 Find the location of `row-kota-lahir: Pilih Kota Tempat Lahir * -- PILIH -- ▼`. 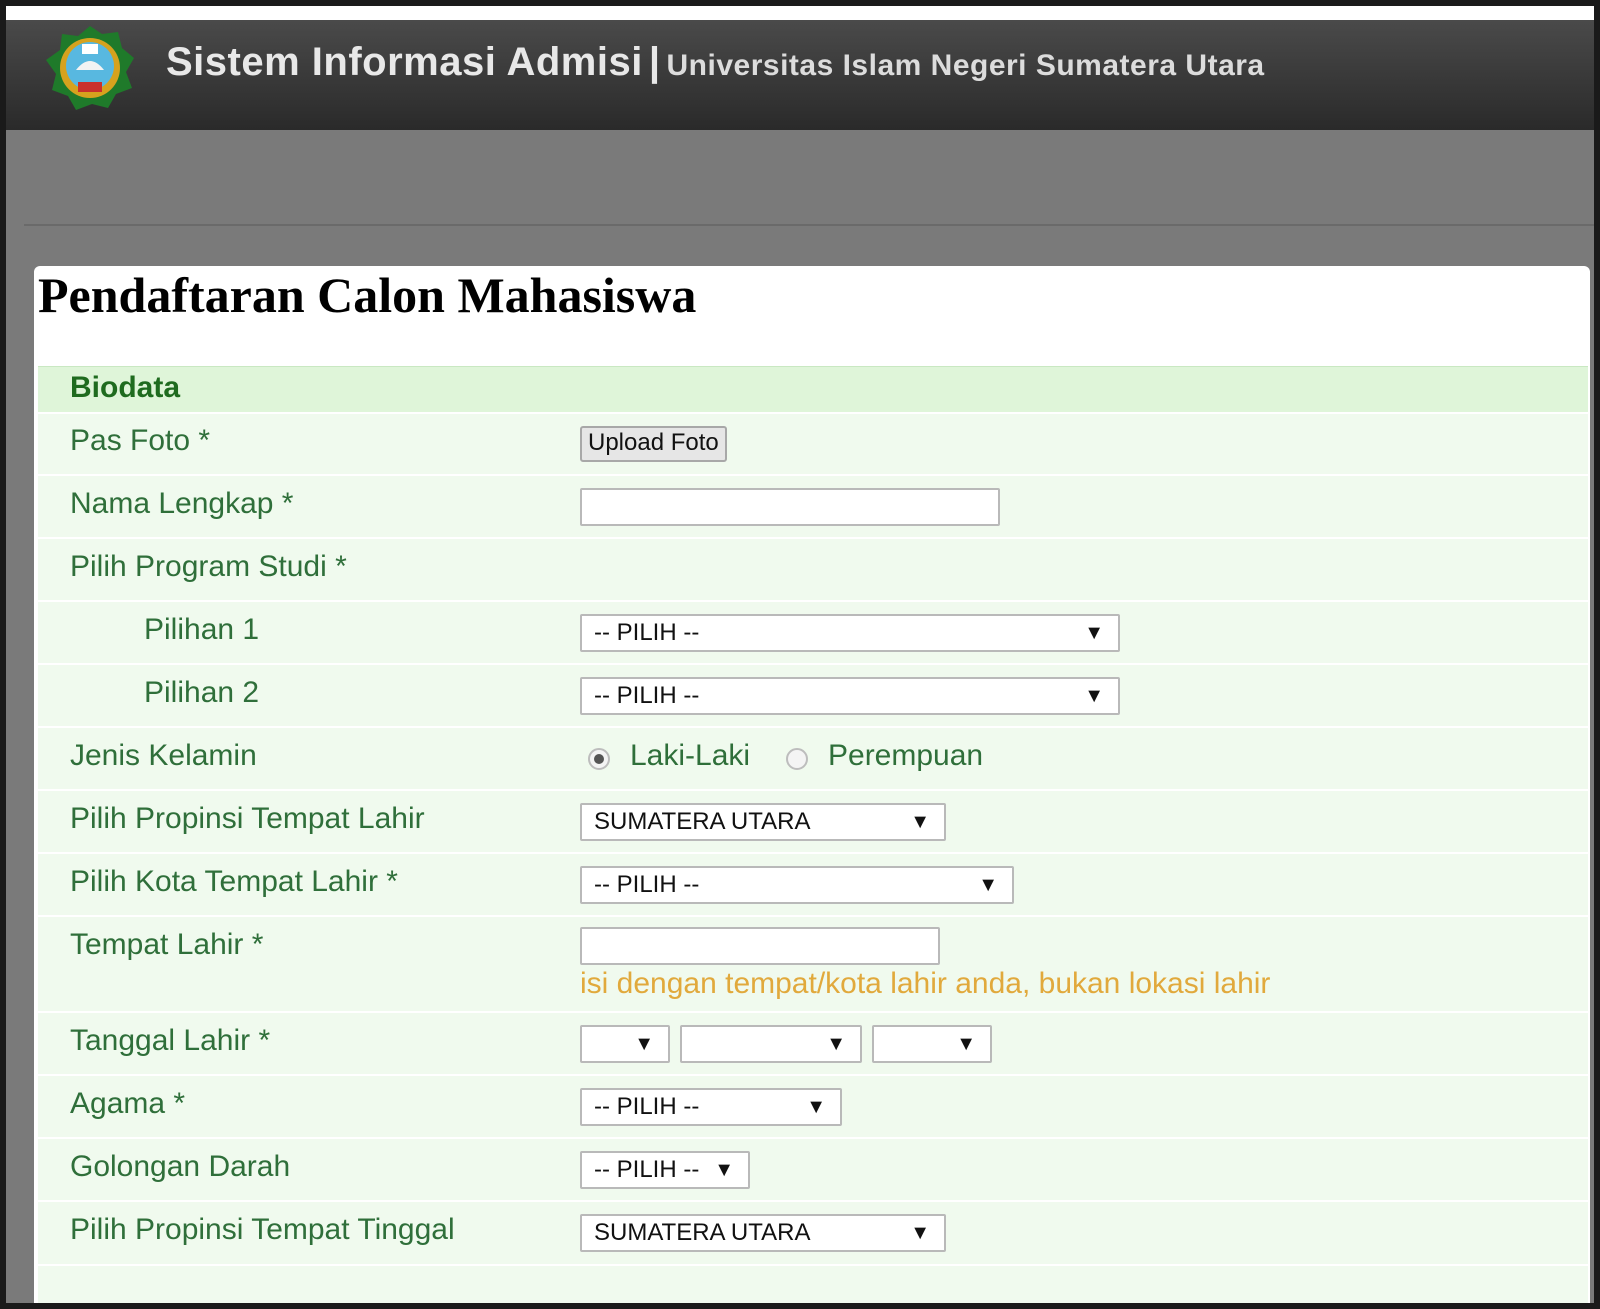

row-kota-lahir: Pilih Kota Tempat Lahir * -- PILIH -- ▼ is located at coordinates (813, 885).